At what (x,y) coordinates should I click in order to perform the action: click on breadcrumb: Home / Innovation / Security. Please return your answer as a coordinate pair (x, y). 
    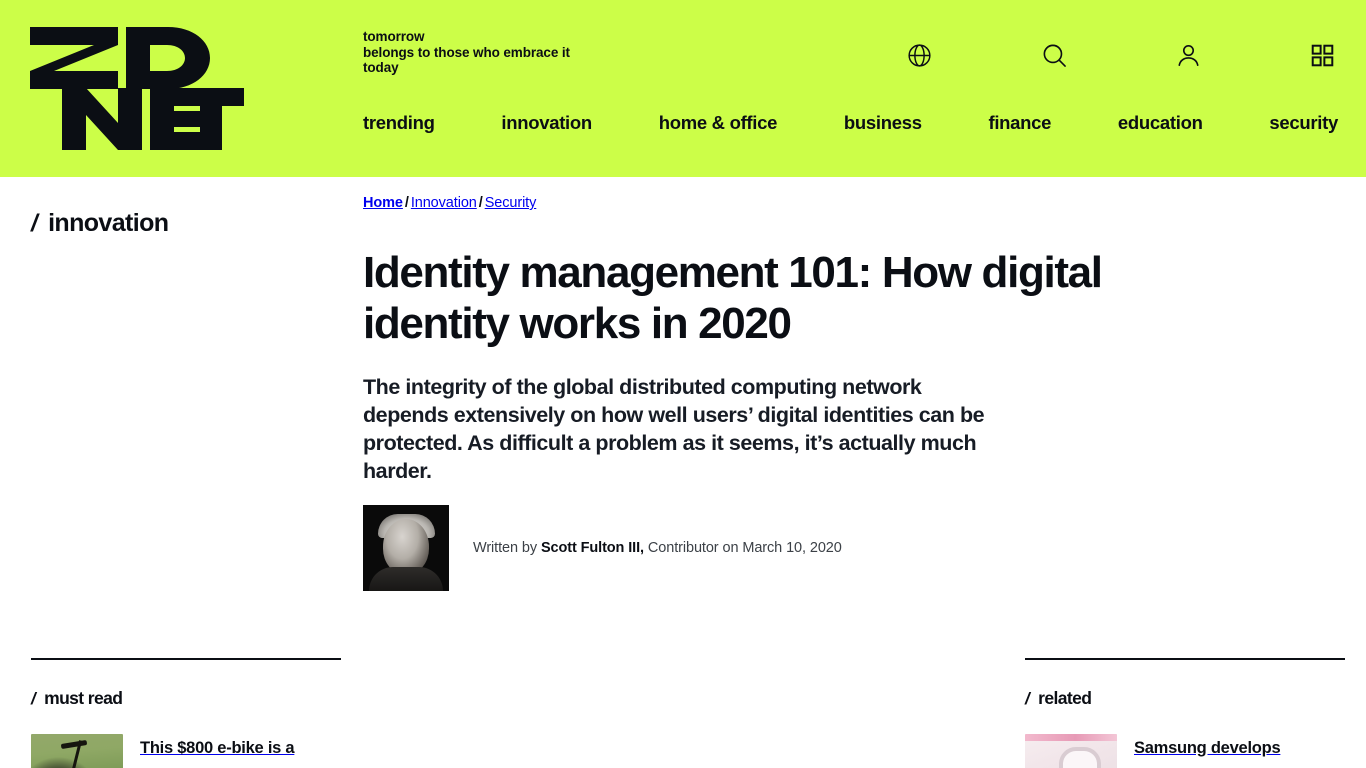
    Looking at the image, I should click on (449, 203).